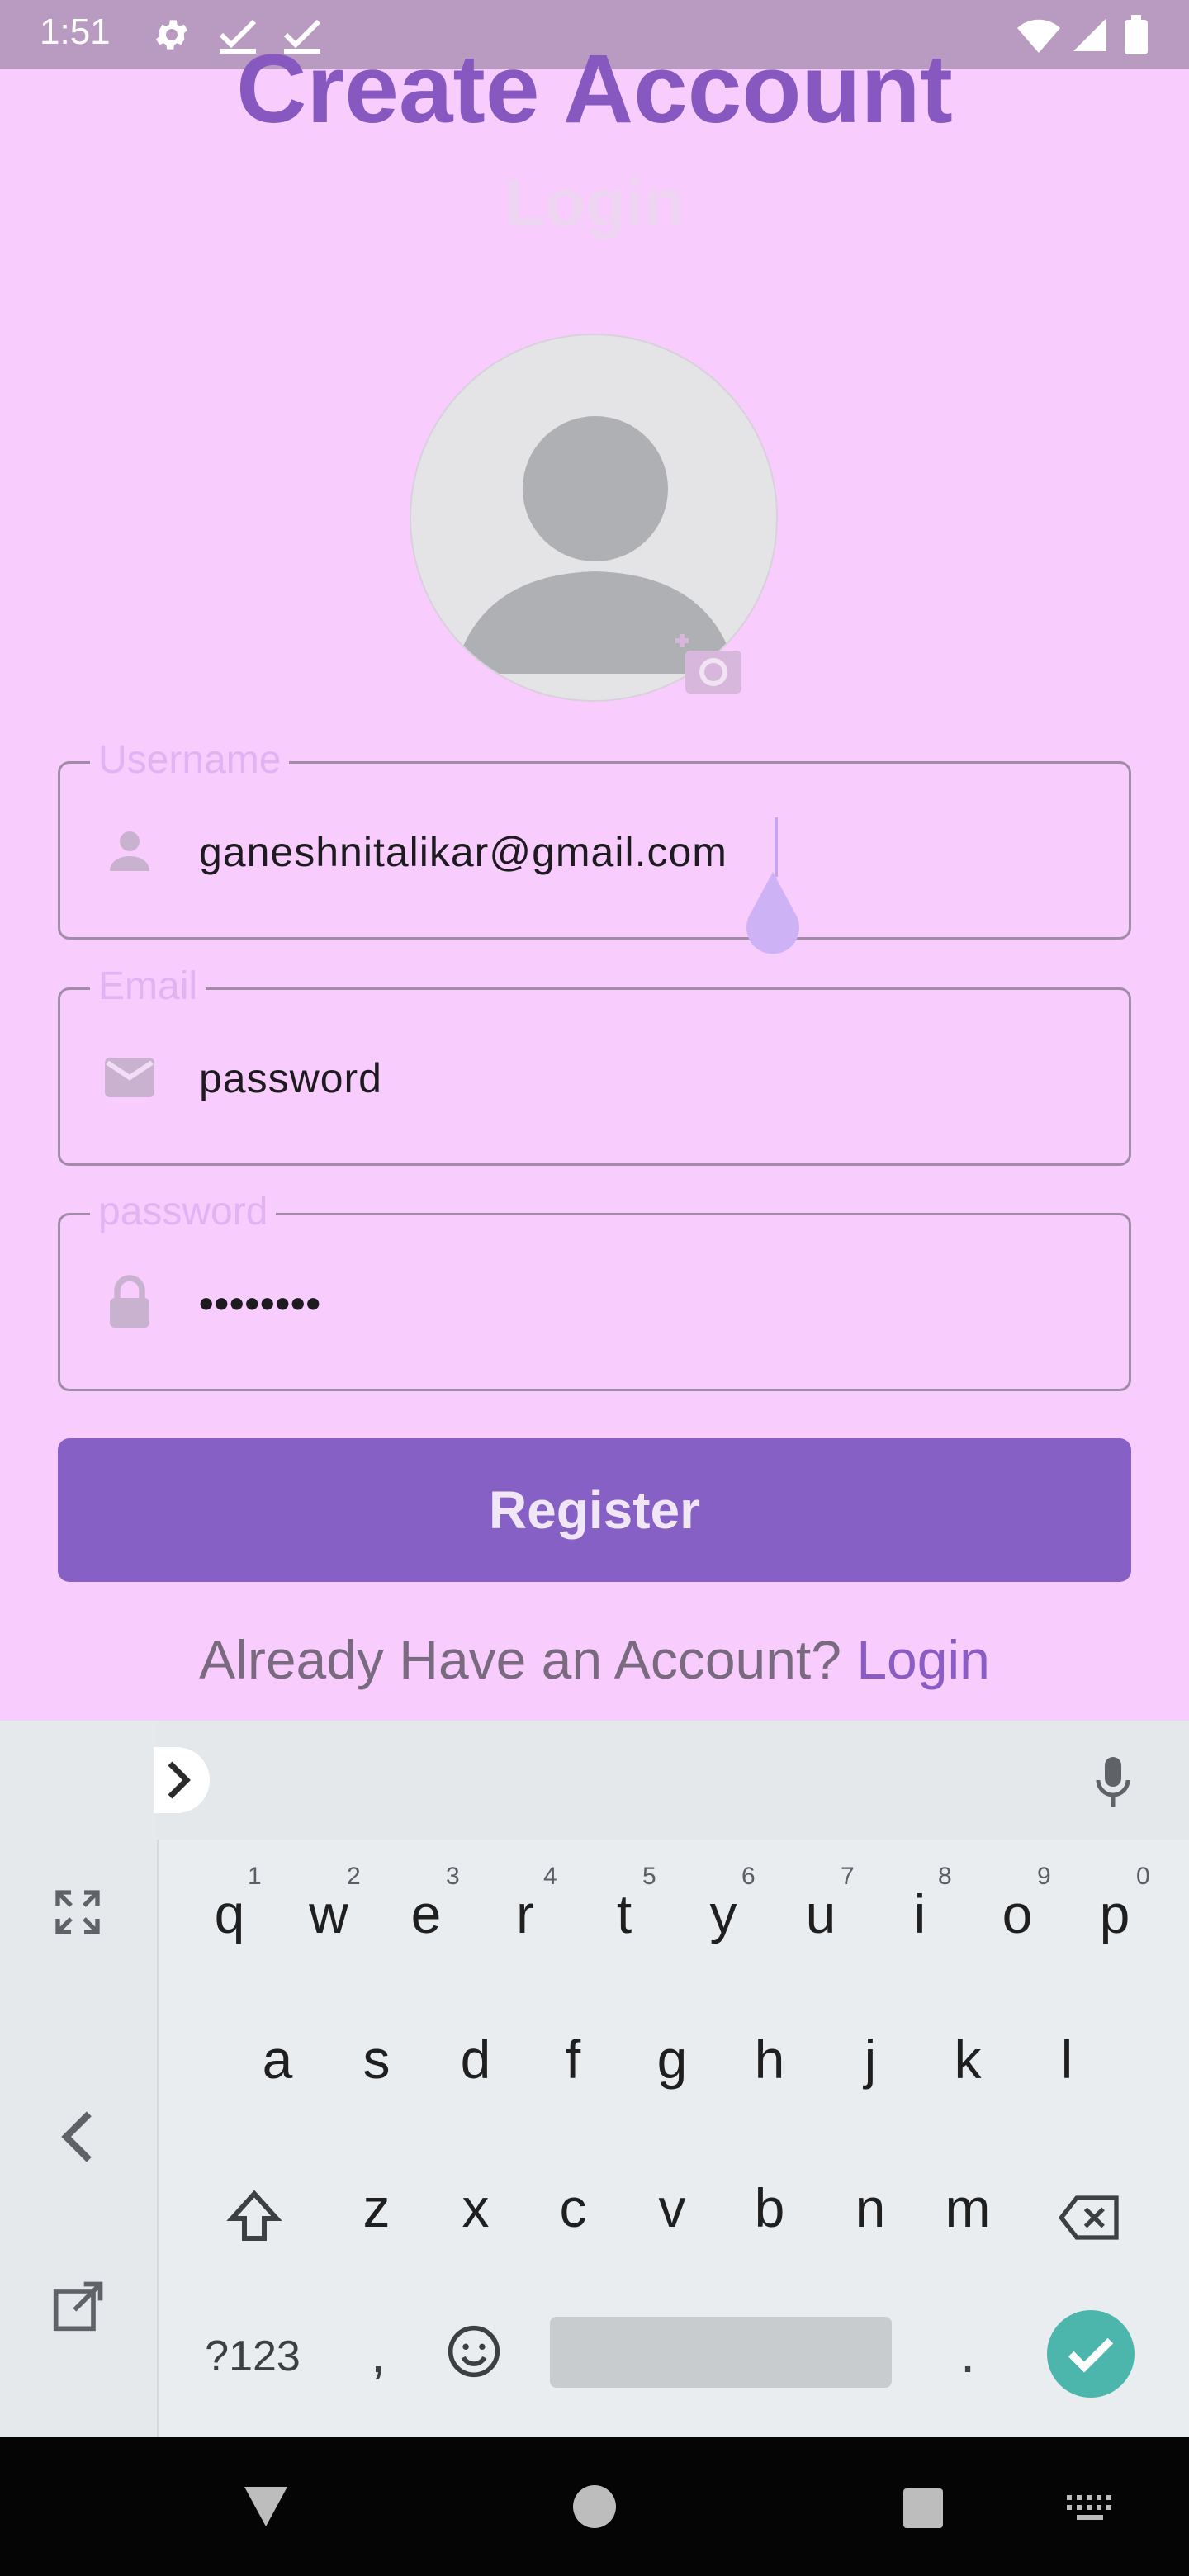 Image resolution: width=1189 pixels, height=2576 pixels. Describe the element at coordinates (1017, 1913) in the screenshot. I see `key-o: o` at that location.